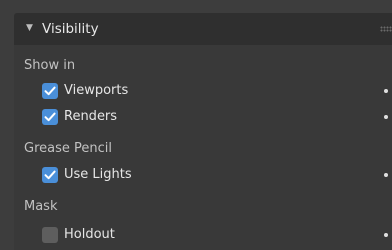  What do you see at coordinates (98, 174) in the screenshot?
I see `use-lights-label: Use Lights` at bounding box center [98, 174].